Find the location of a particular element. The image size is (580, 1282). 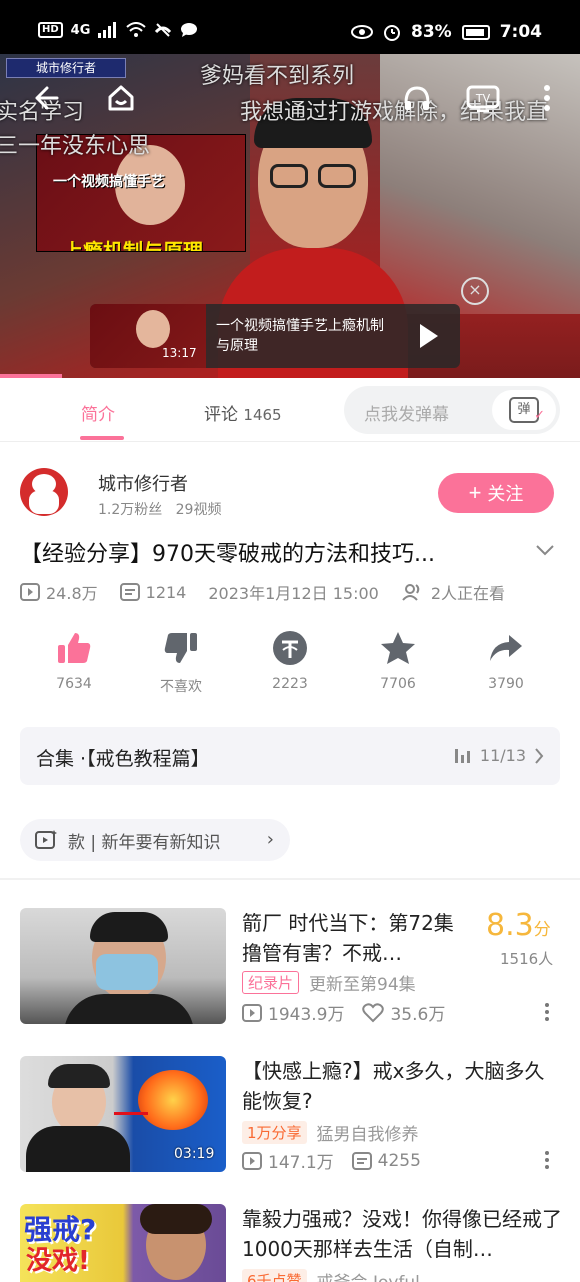

coin-icon is located at coordinates (290, 648).